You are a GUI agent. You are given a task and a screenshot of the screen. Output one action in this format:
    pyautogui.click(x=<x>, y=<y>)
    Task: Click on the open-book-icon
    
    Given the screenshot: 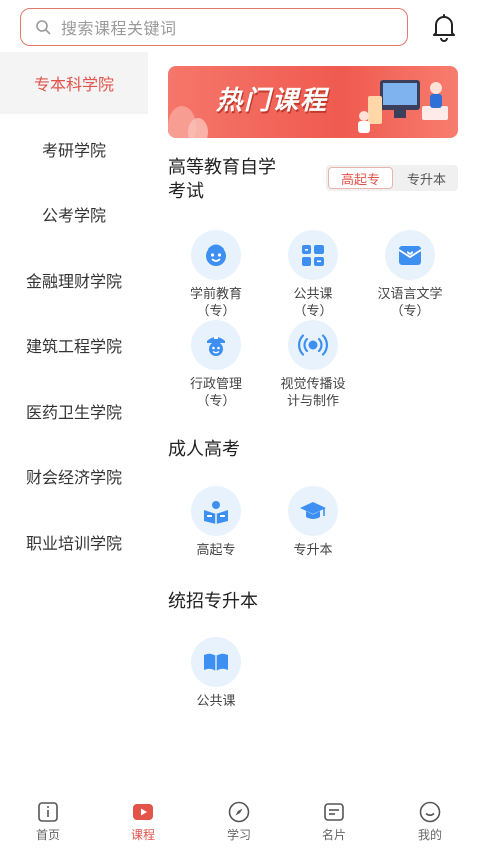 What is the action you would take?
    pyautogui.click(x=216, y=662)
    